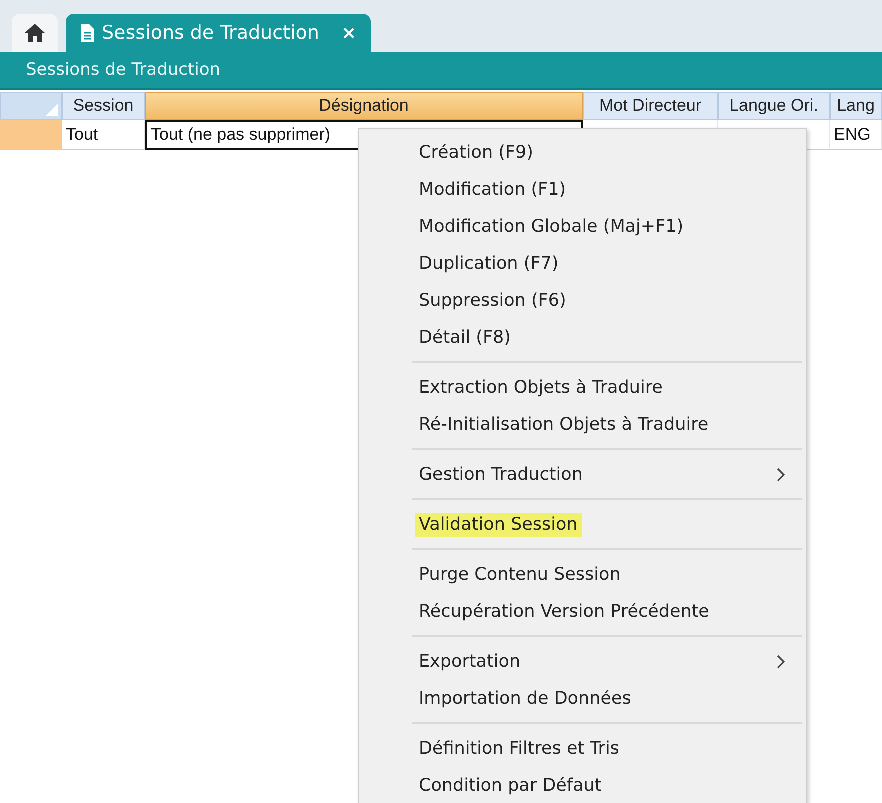 The width and height of the screenshot is (882, 803). What do you see at coordinates (582, 387) in the screenshot?
I see `menu-item: Extraction Objets à Traduire` at bounding box center [582, 387].